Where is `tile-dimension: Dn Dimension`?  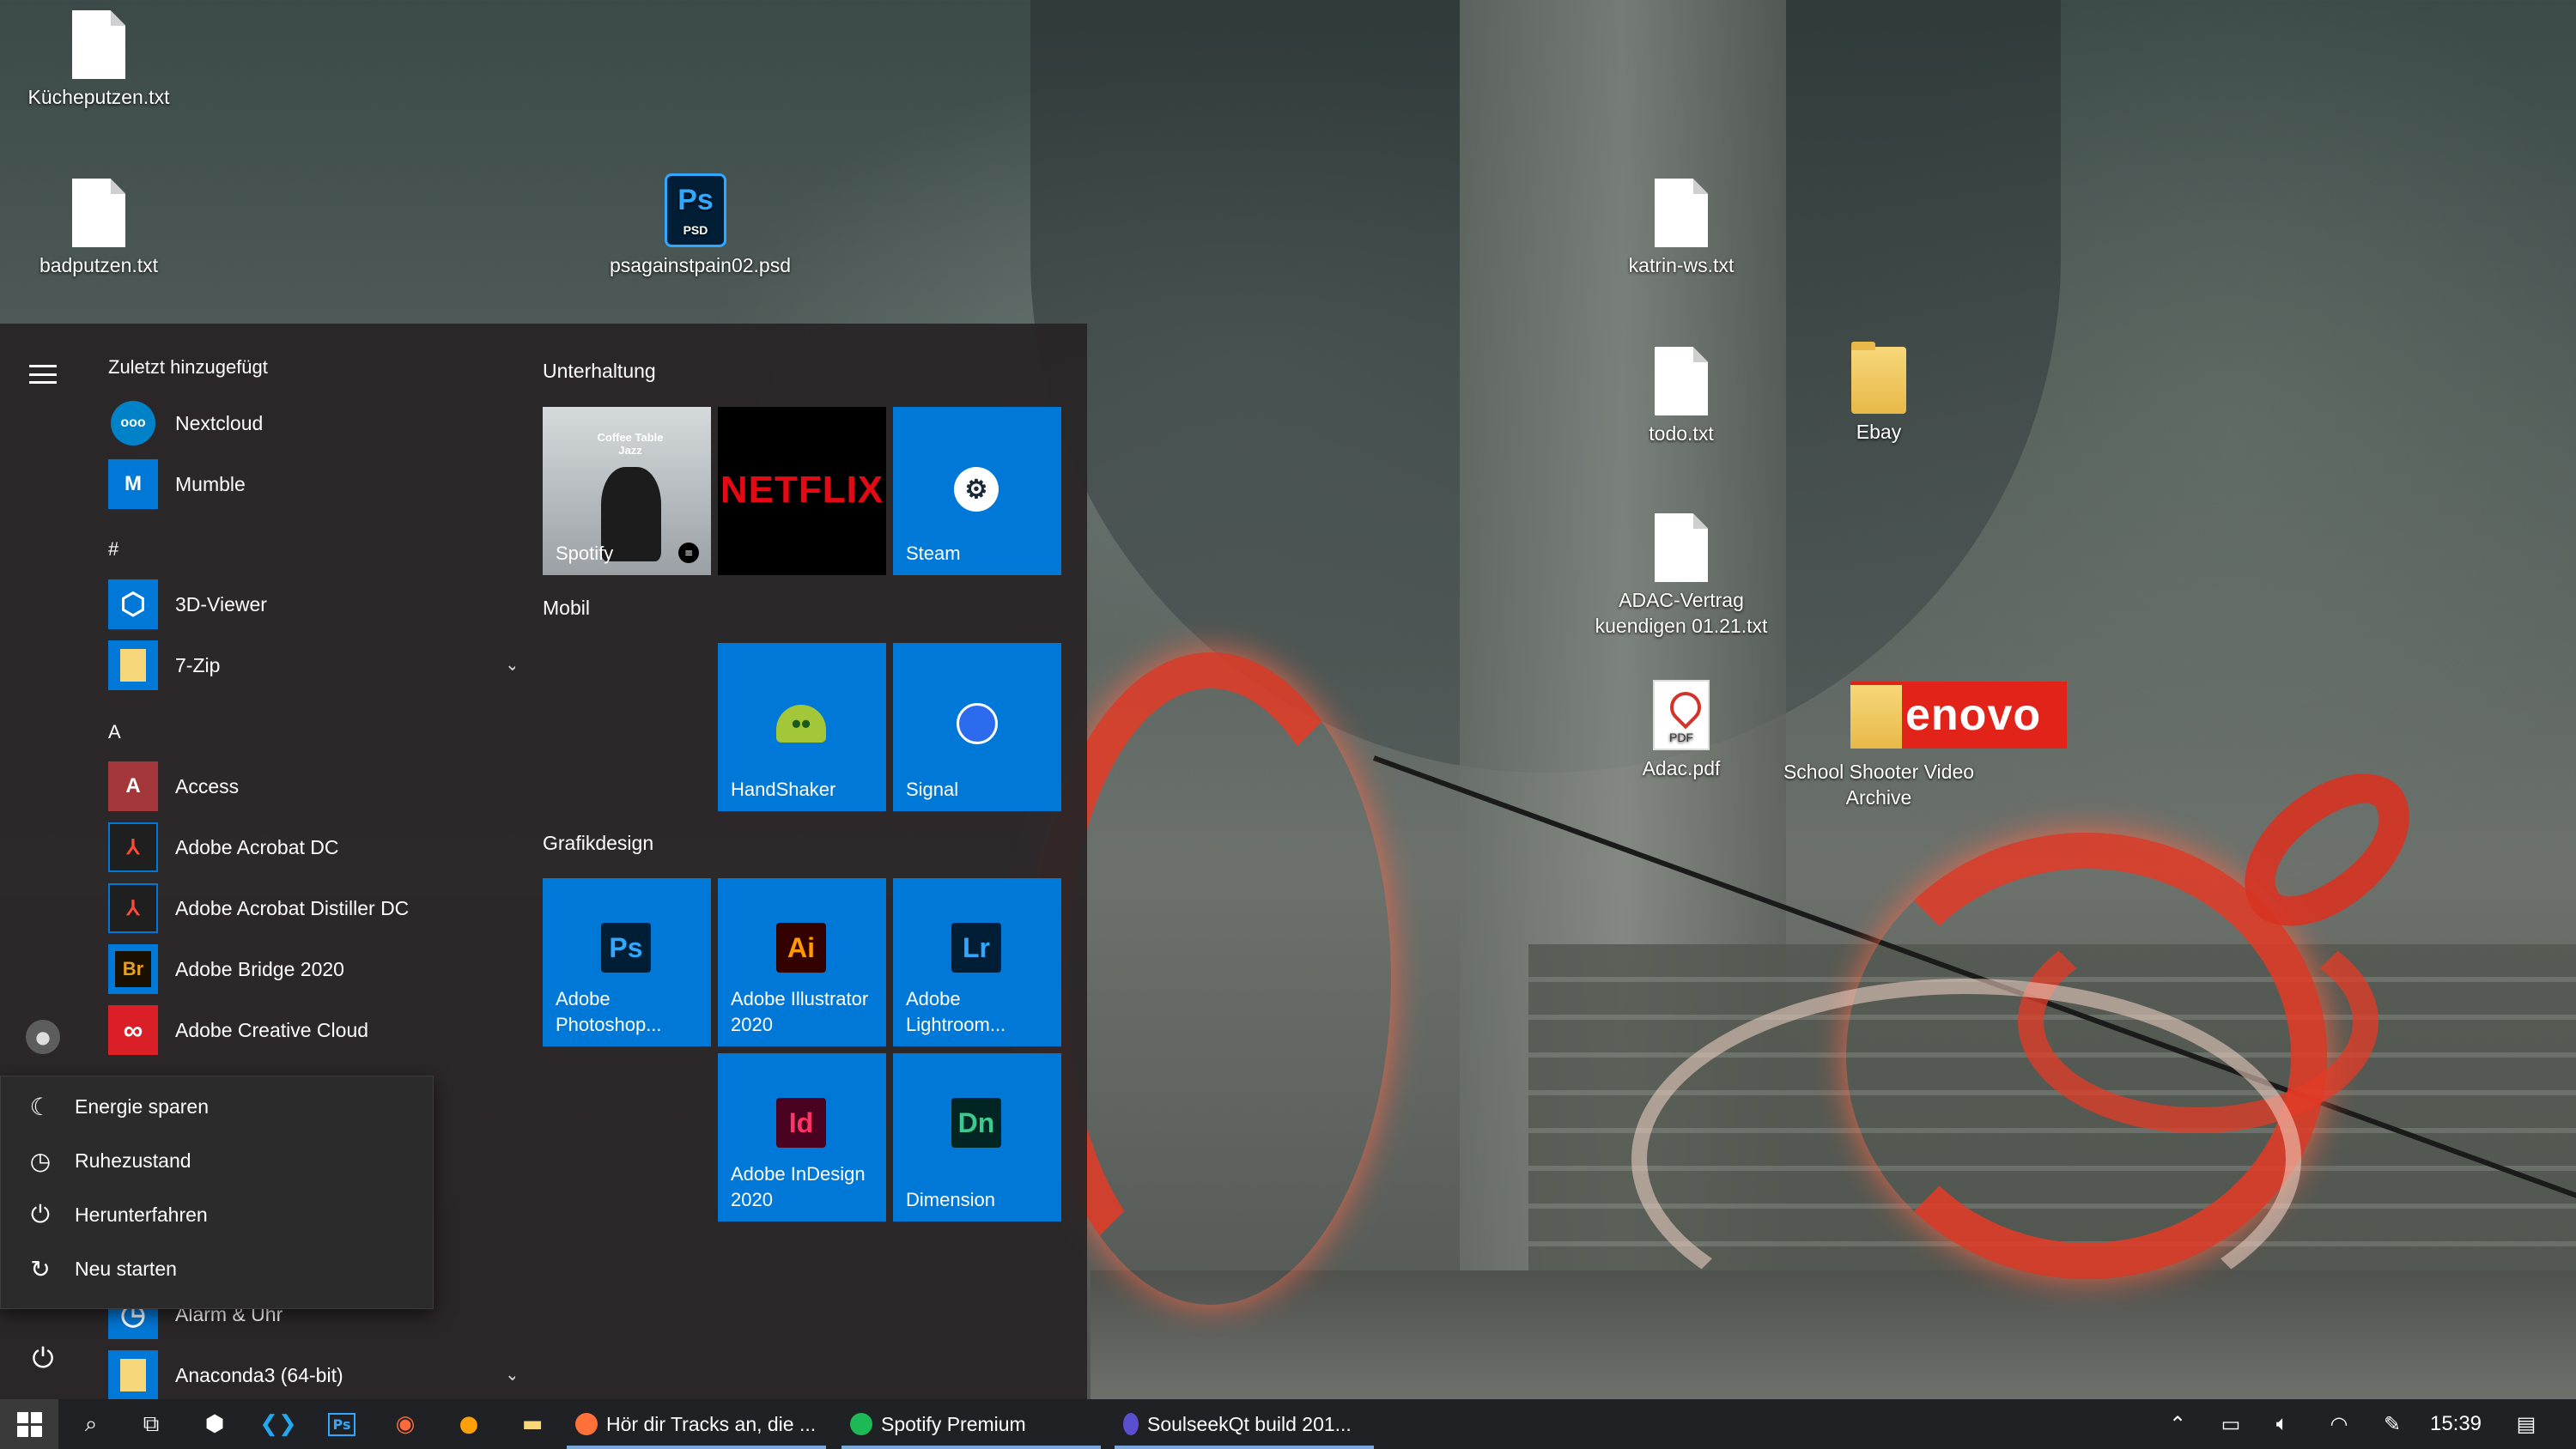 tile-dimension: Dn Dimension is located at coordinates (977, 1137).